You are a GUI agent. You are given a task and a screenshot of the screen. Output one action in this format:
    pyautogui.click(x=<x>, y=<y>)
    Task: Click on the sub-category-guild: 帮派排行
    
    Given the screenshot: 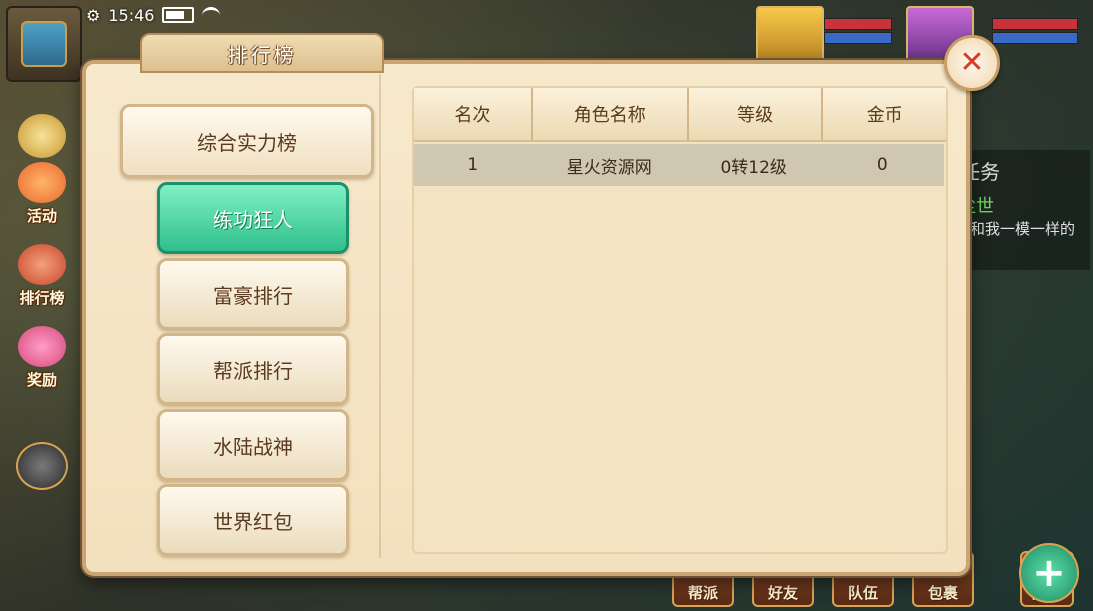 What is the action you would take?
    pyautogui.click(x=253, y=369)
    